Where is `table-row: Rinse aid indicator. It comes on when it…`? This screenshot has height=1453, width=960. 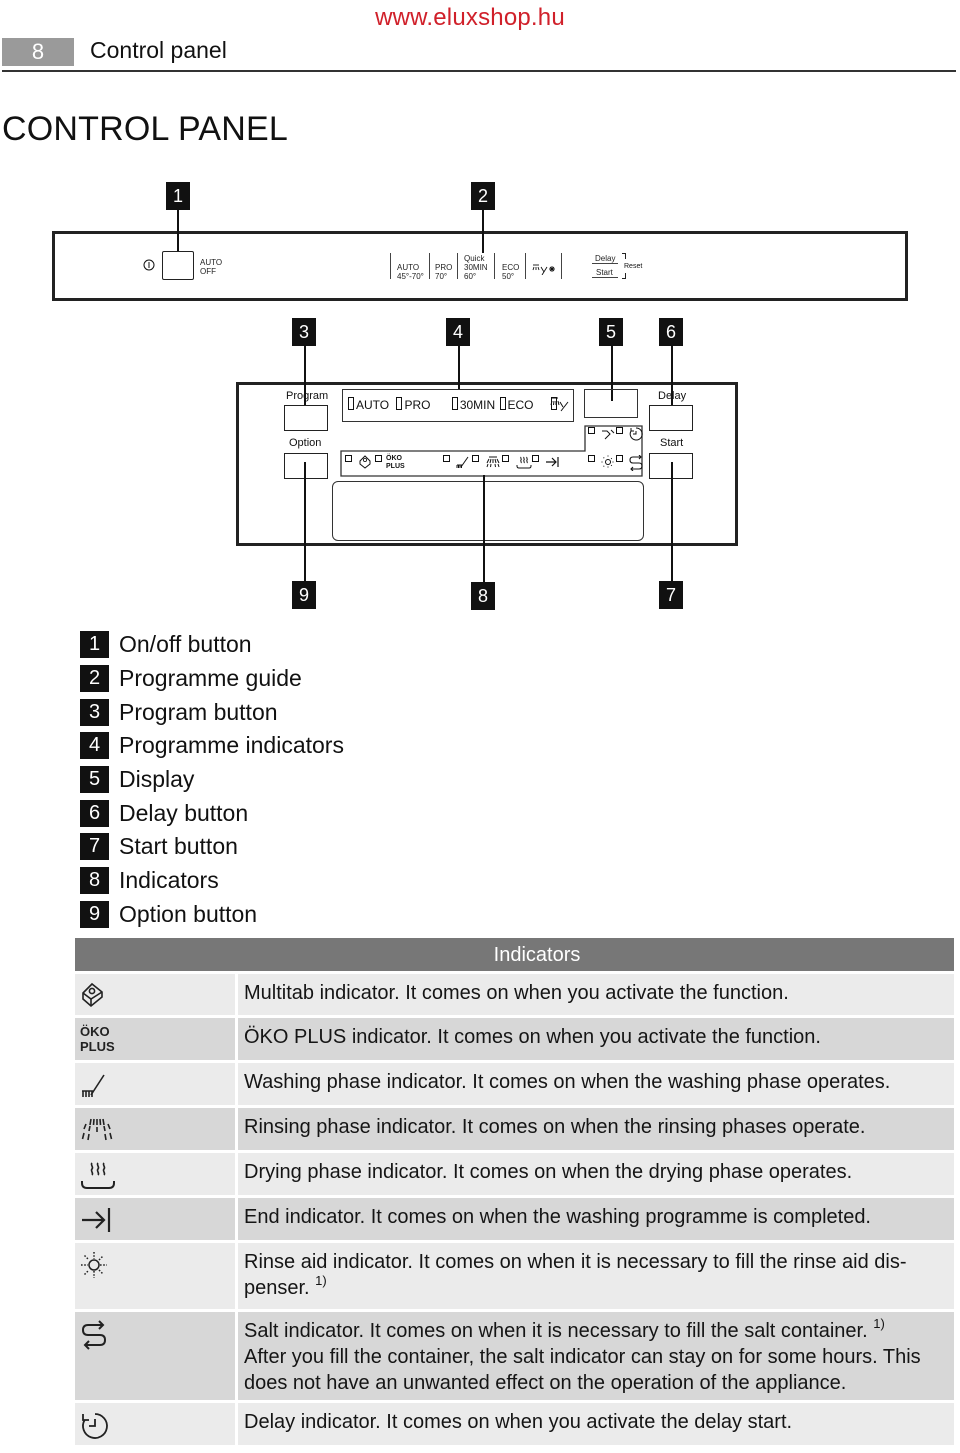
table-row: Rinse aid indicator. It comes on when it… is located at coordinates (514, 1276).